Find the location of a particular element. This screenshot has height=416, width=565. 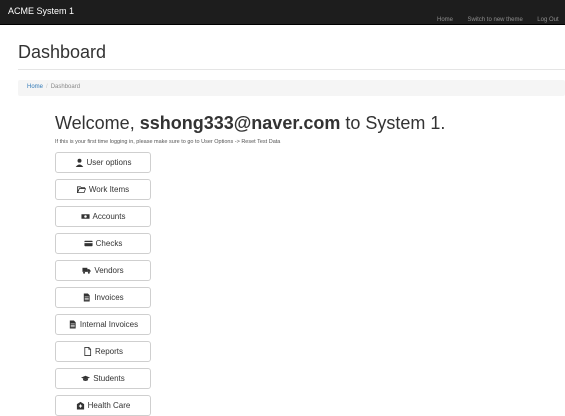

vendors-button: Vendors is located at coordinates (103, 270).